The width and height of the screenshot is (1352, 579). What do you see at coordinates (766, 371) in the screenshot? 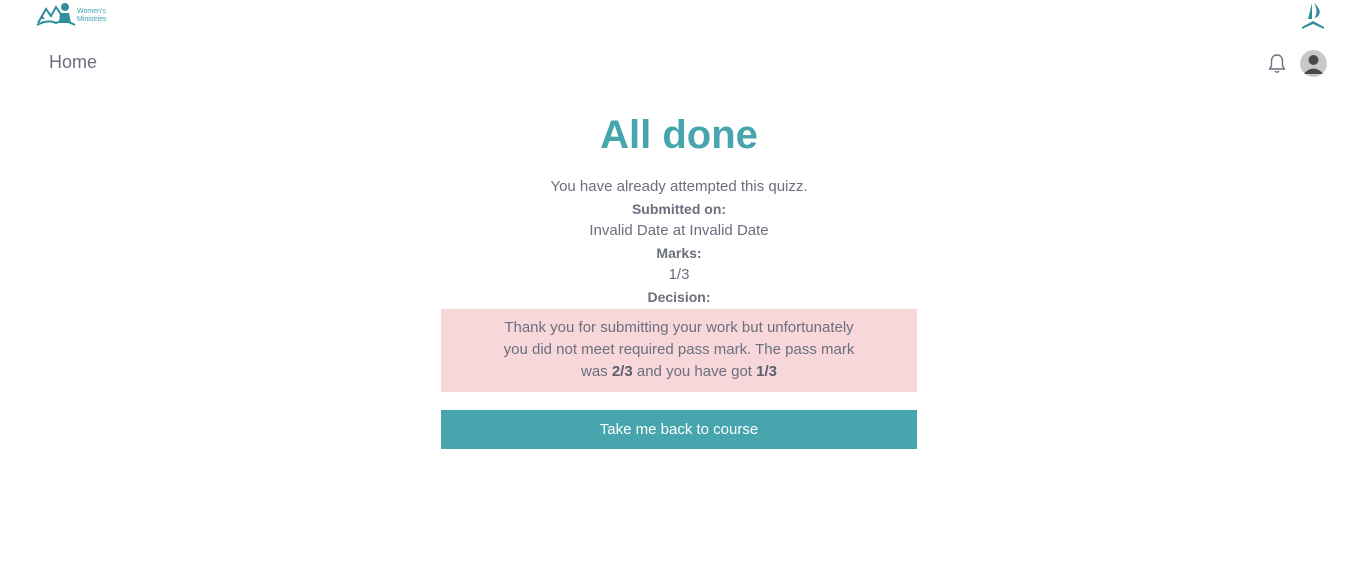
I see `score-value: 1/3` at bounding box center [766, 371].